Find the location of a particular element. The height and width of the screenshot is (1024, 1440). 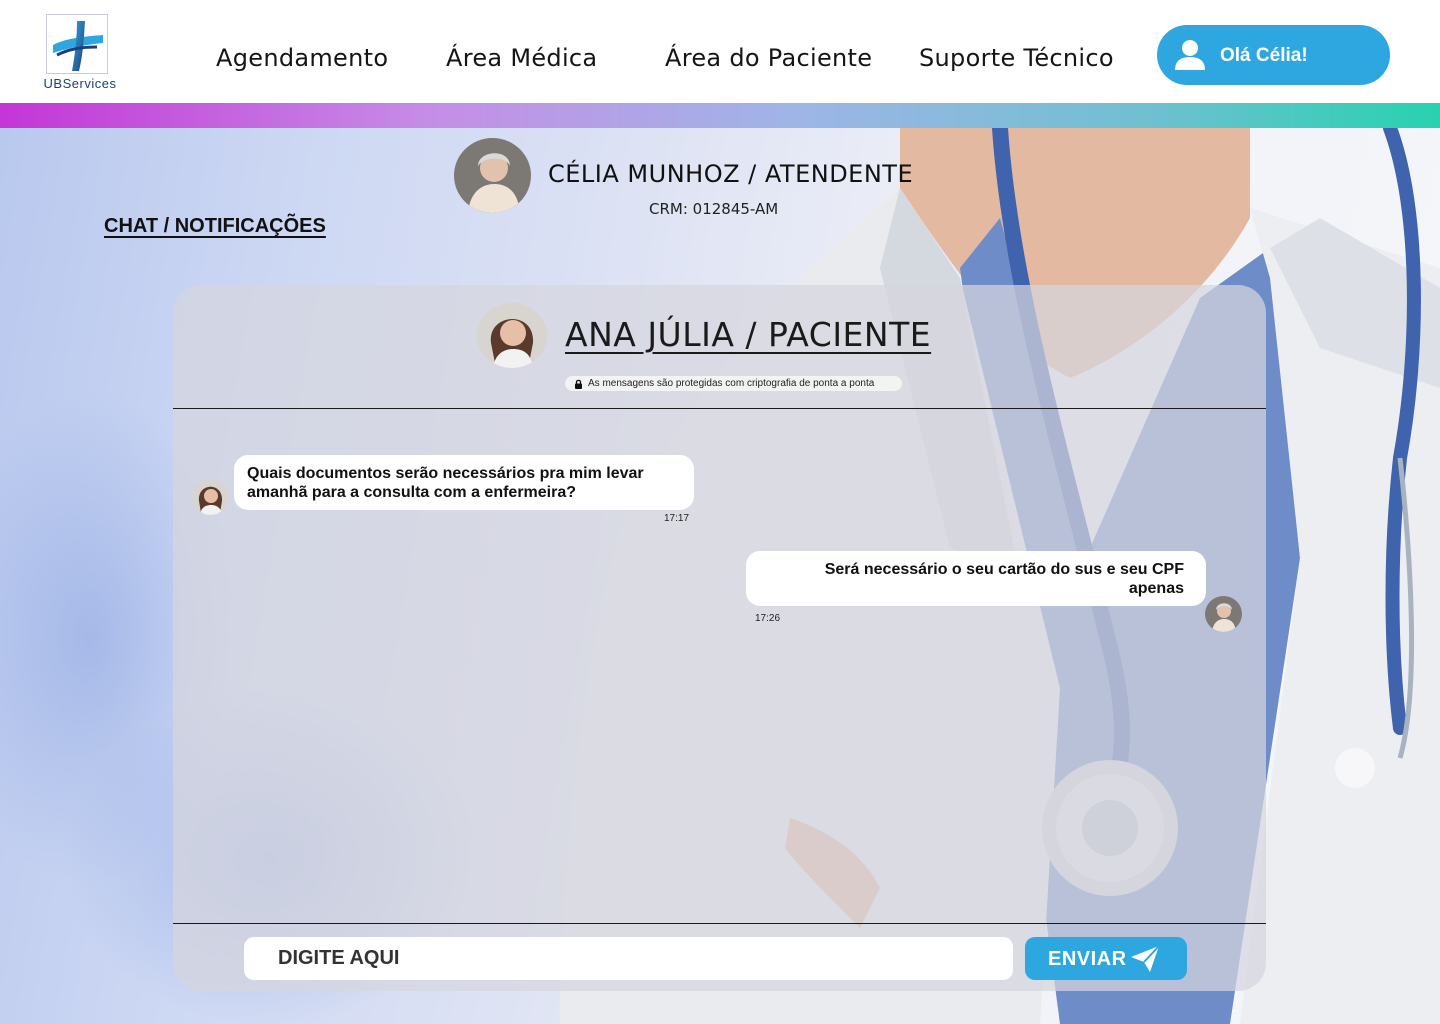

patient-avatar is located at coordinates (512, 335).